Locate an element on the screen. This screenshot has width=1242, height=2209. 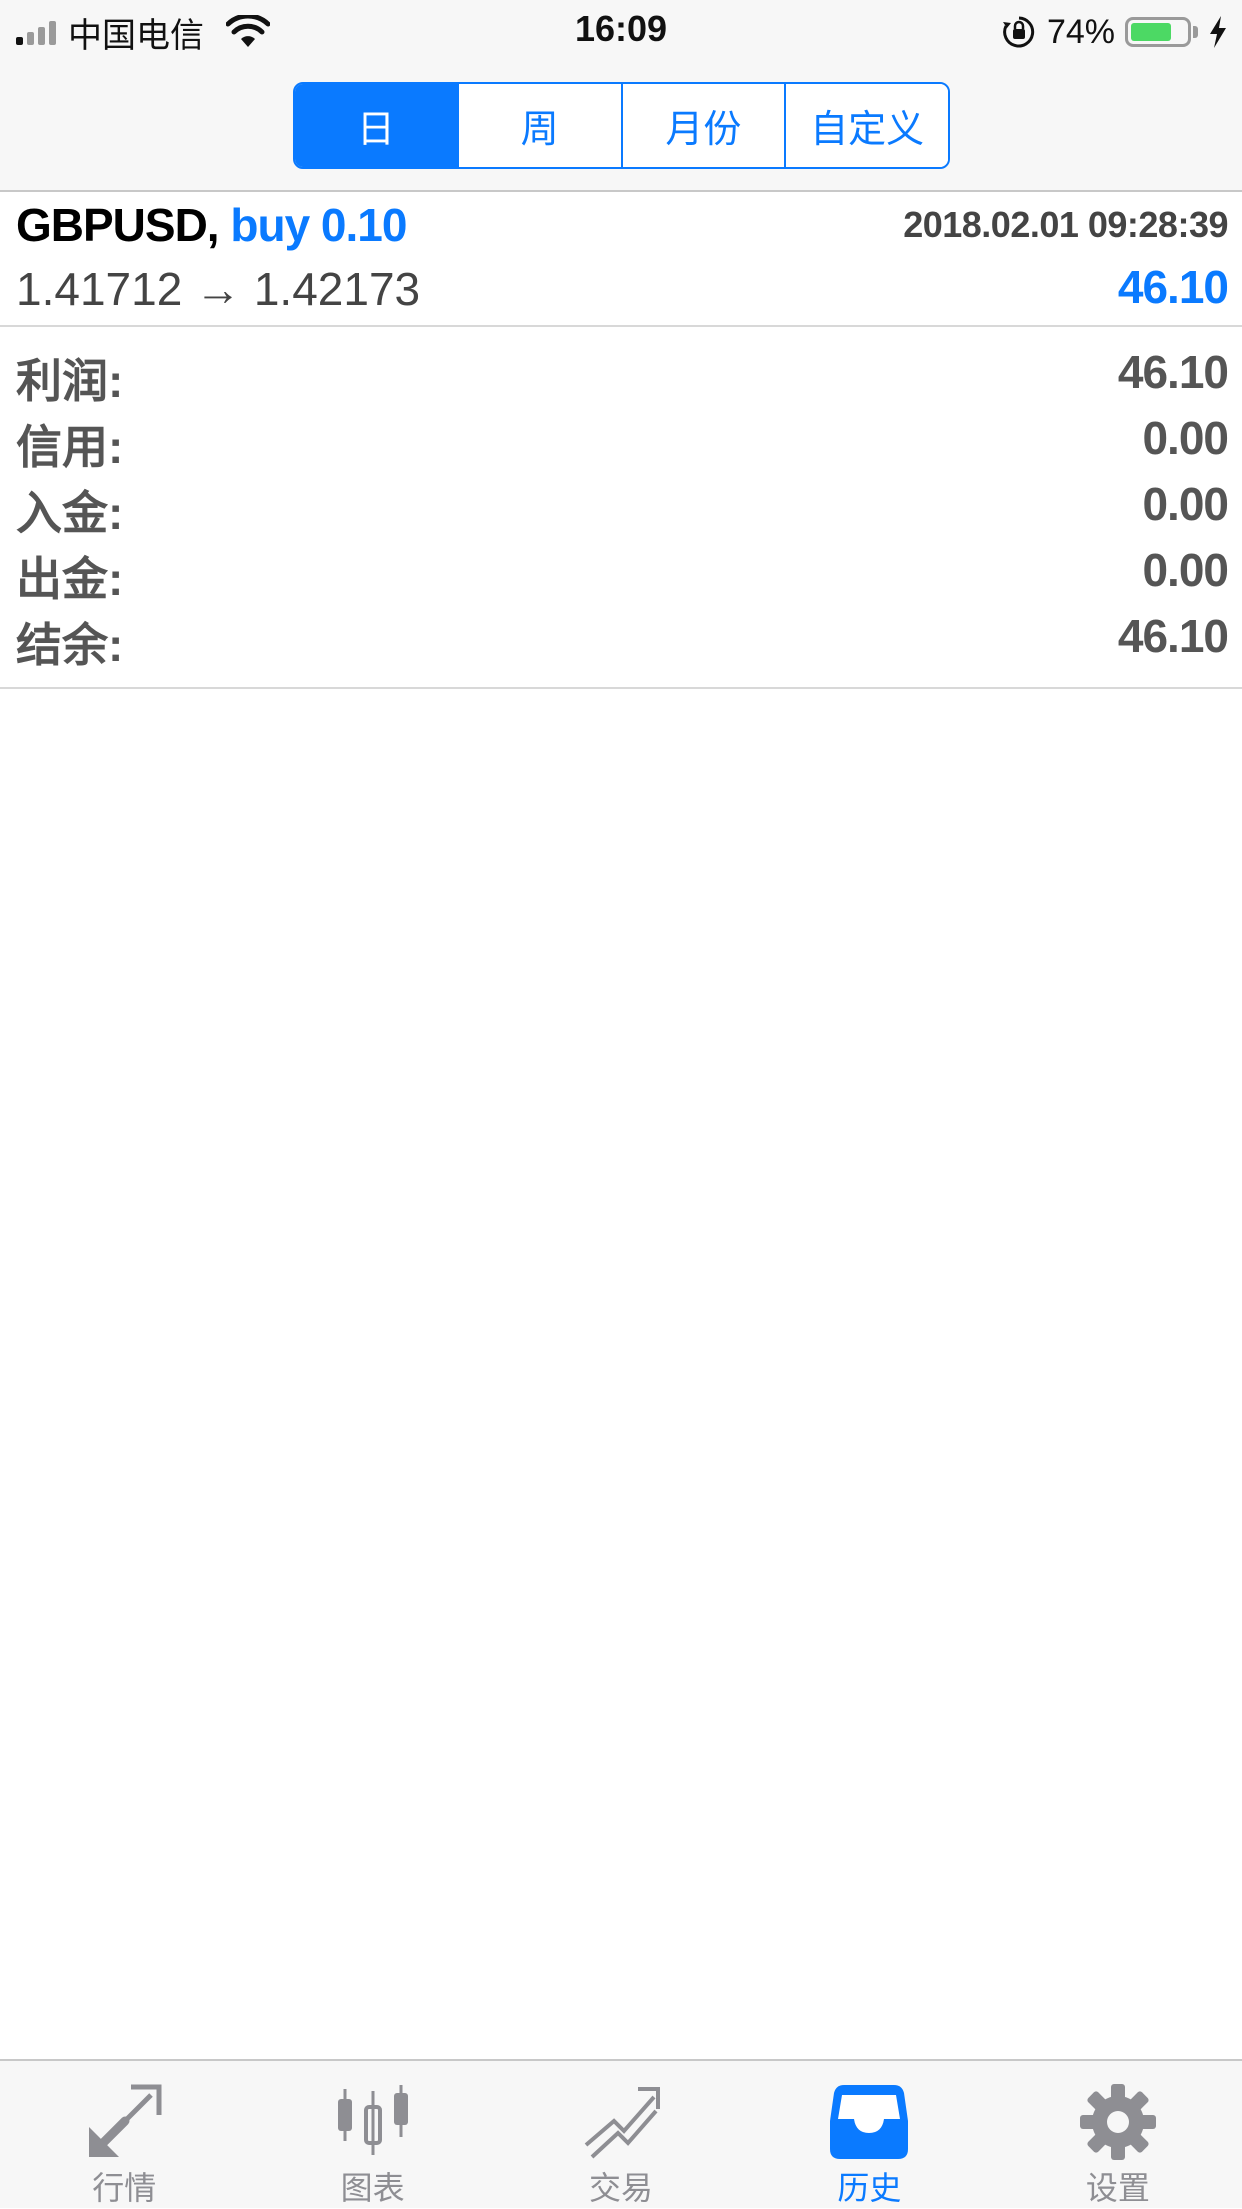
history-inbox-icon is located at coordinates (869, 2122).